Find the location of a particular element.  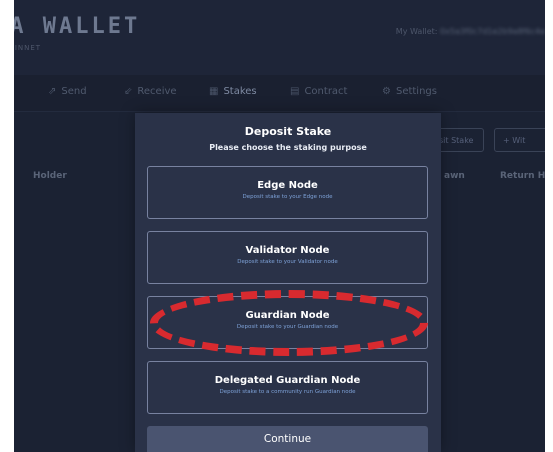

tab-receive: ⇙ Receive is located at coordinates (150, 91).